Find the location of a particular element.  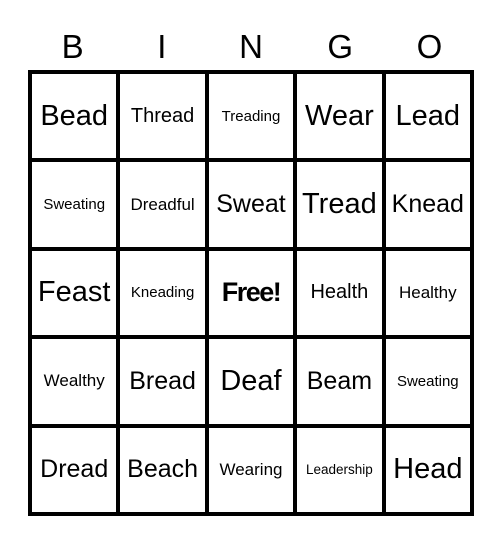

bingo-cell: Thread is located at coordinates (162, 116).